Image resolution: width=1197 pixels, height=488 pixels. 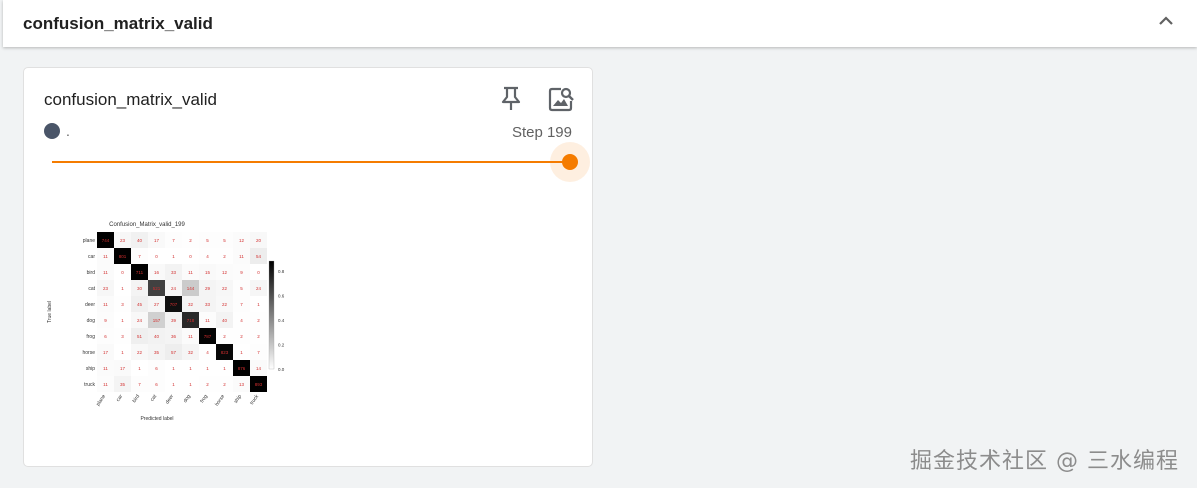 What do you see at coordinates (281, 345) in the screenshot?
I see `colorbar-tick-label: 0.2` at bounding box center [281, 345].